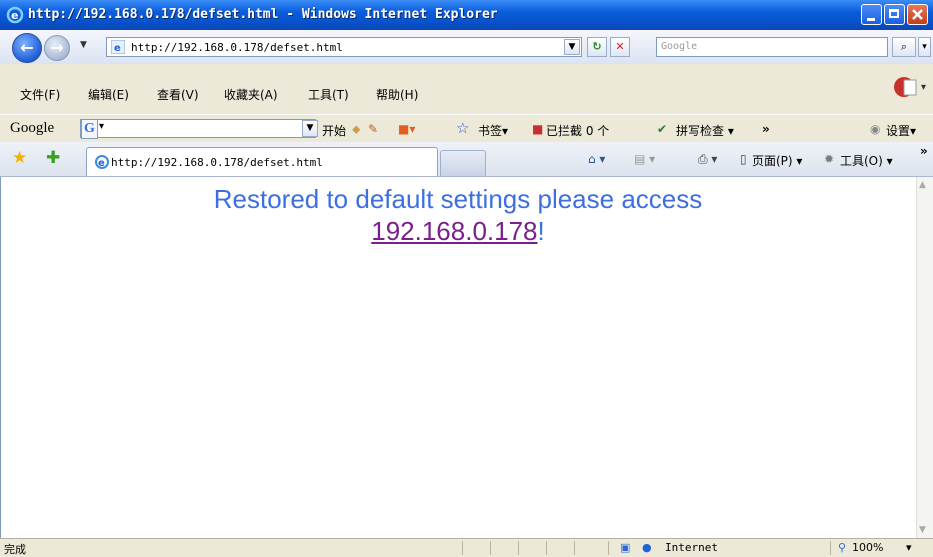 This screenshot has height=557, width=933. I want to click on forward-arrow-icon: →, so click(57, 47).